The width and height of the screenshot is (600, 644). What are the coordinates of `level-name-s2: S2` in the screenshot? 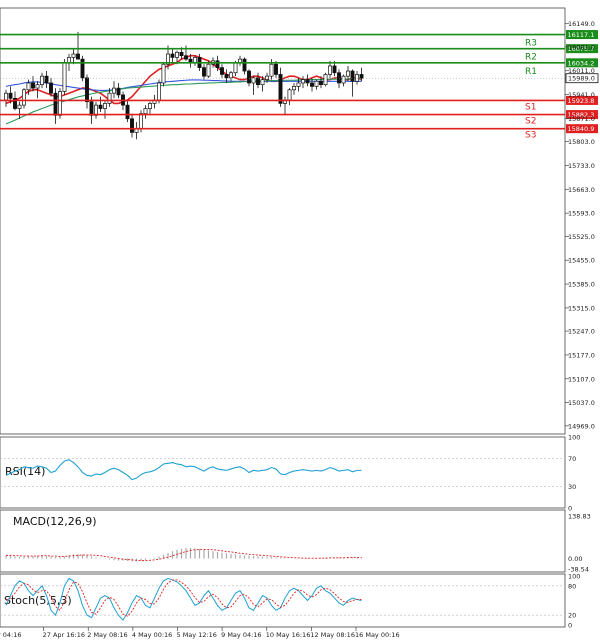 It's located at (530, 122).